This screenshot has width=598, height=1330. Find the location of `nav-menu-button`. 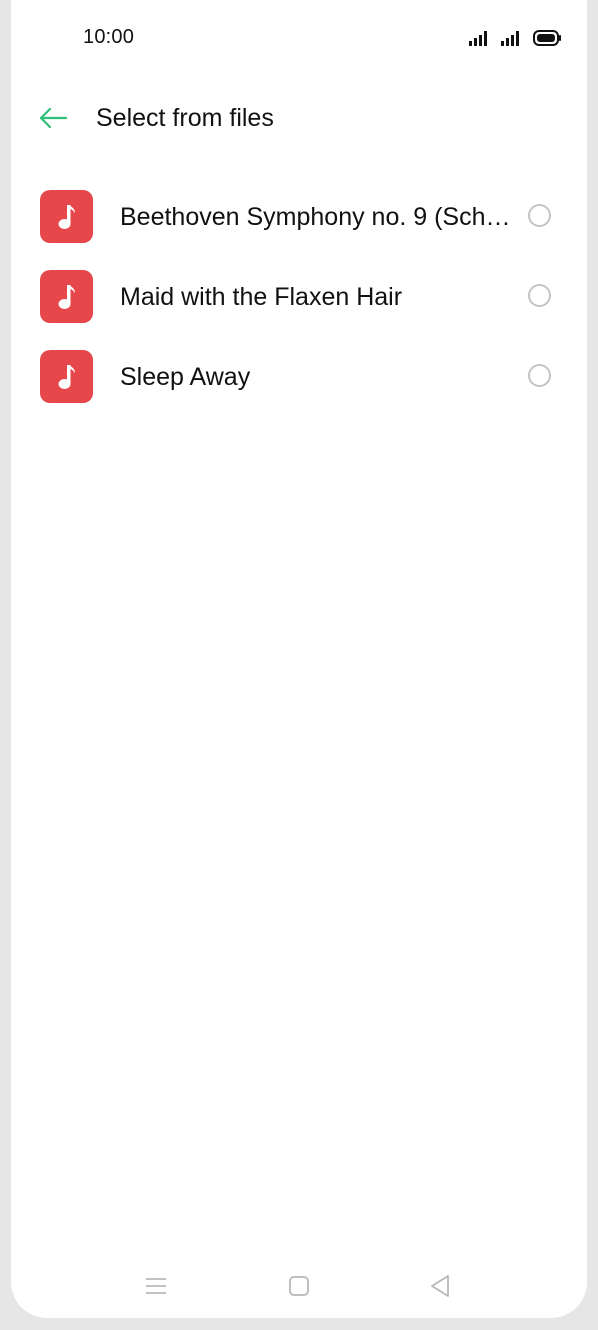

nav-menu-button is located at coordinates (156, 1286).